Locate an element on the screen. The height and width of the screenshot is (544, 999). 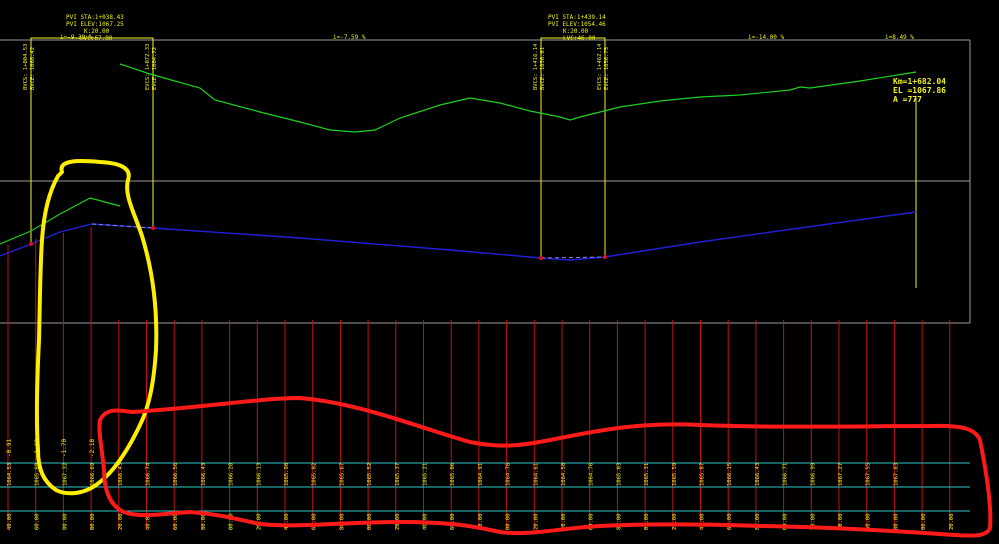
existing-ground-upper is located at coordinates (518, 98).